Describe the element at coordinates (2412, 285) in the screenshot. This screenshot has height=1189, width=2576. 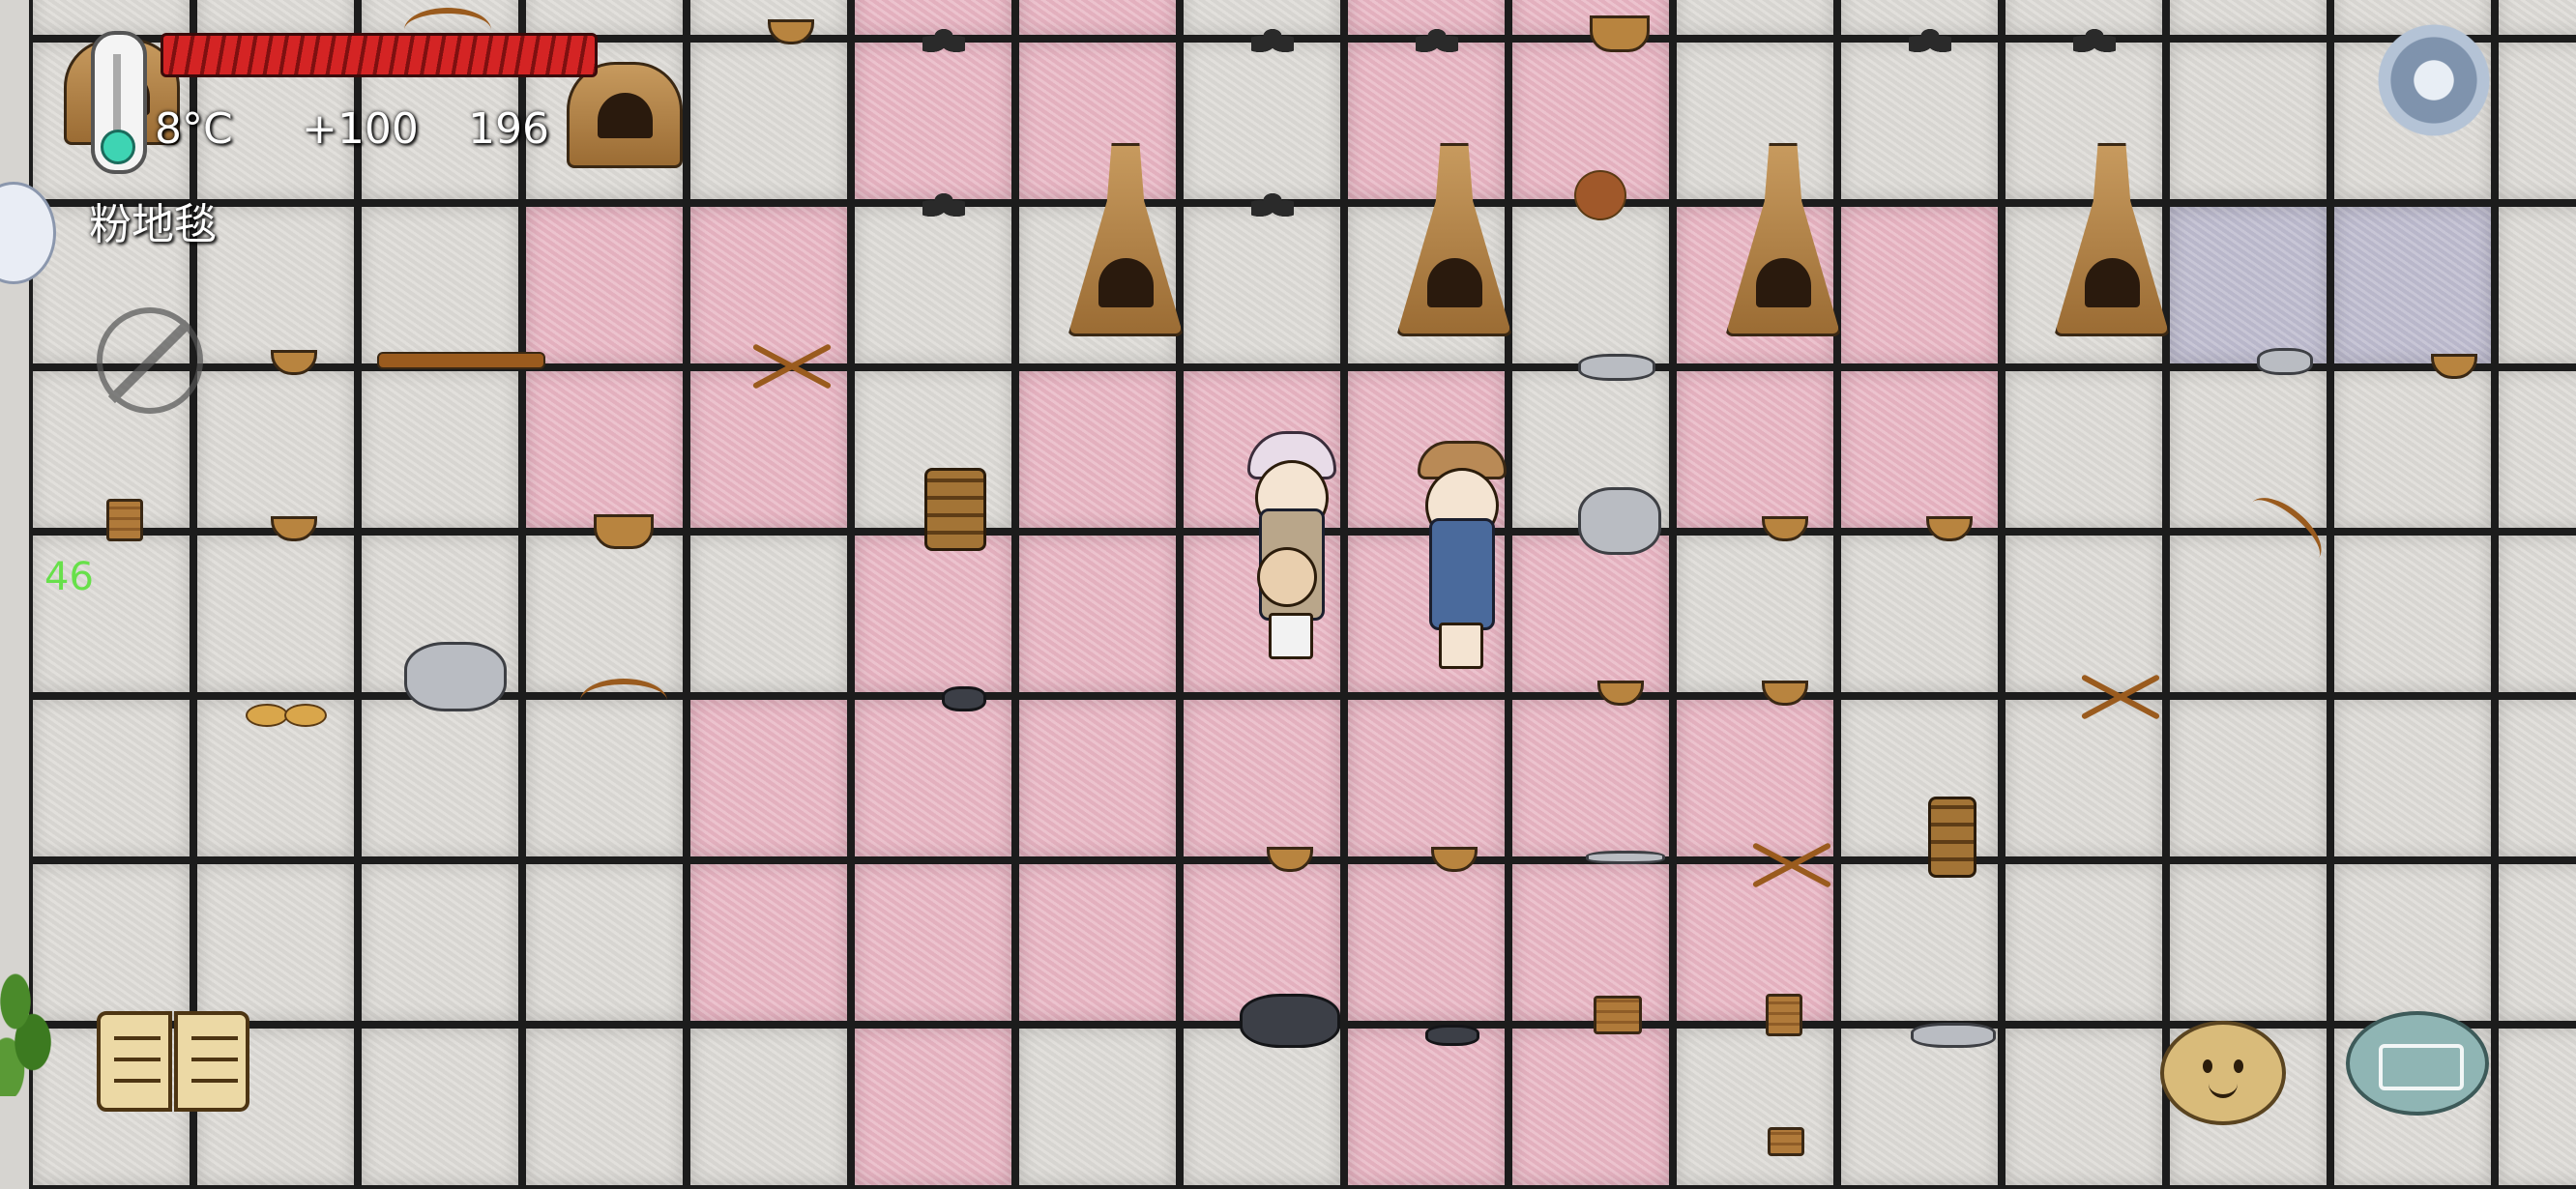
I see `stone-floor-tile` at that location.